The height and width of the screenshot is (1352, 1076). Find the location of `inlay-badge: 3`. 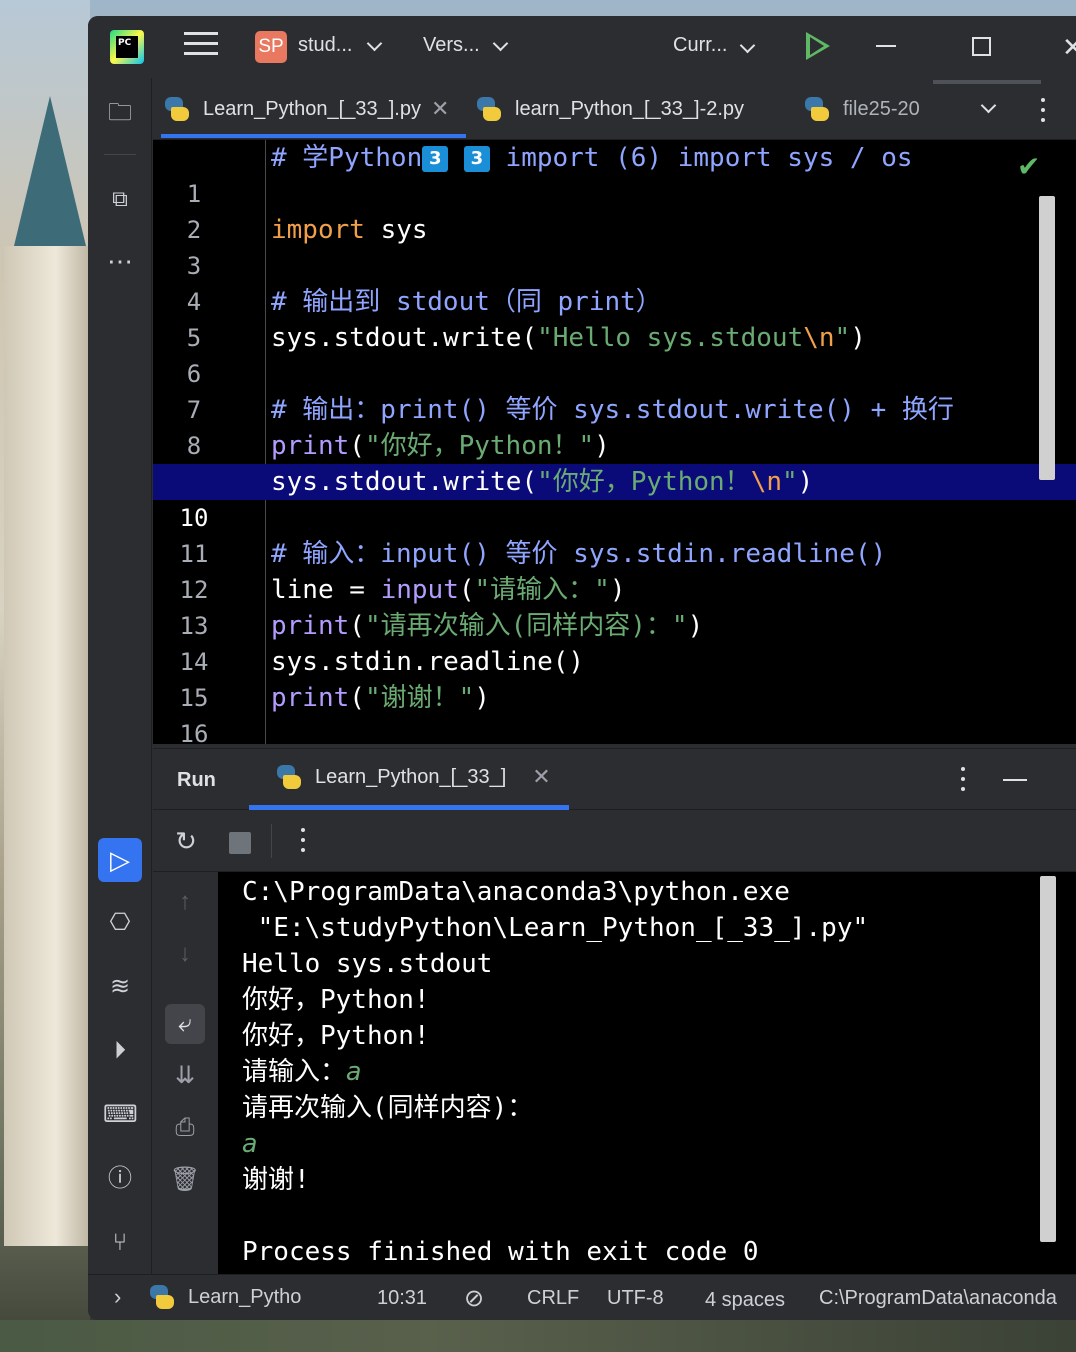

inlay-badge: 3 is located at coordinates (476, 159).